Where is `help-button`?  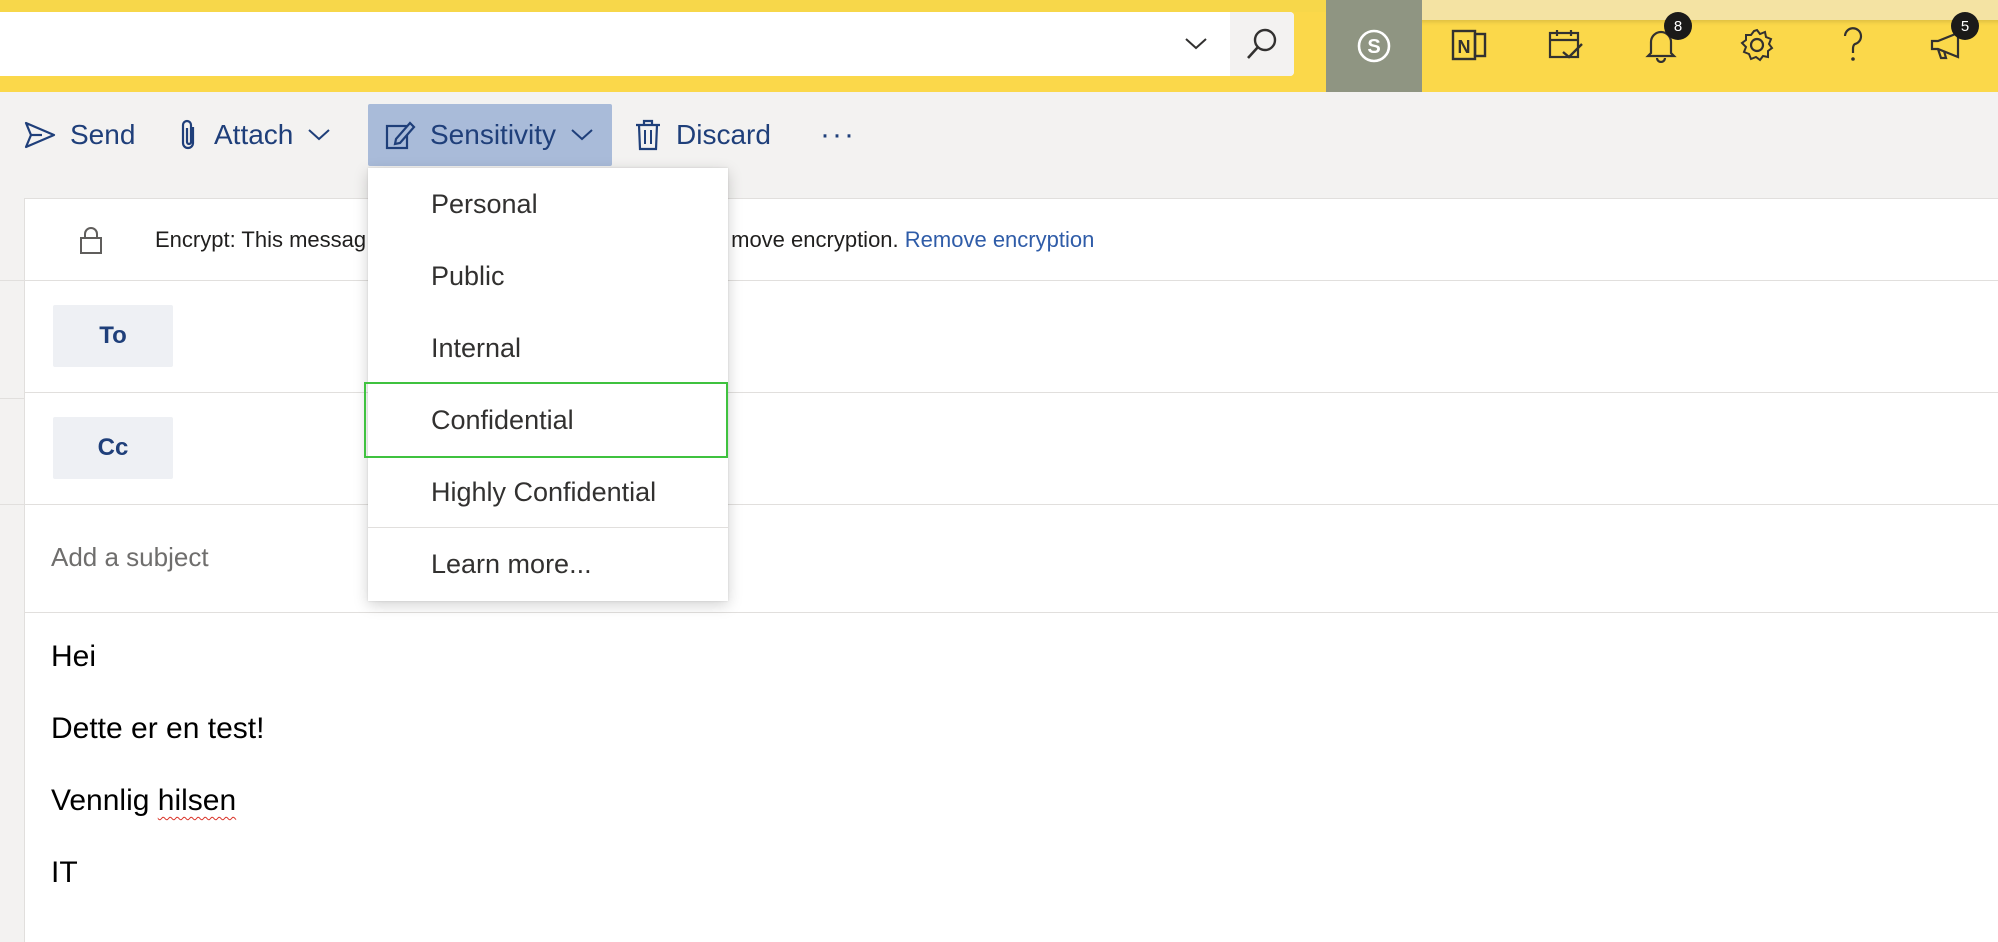
help-button is located at coordinates (1853, 45).